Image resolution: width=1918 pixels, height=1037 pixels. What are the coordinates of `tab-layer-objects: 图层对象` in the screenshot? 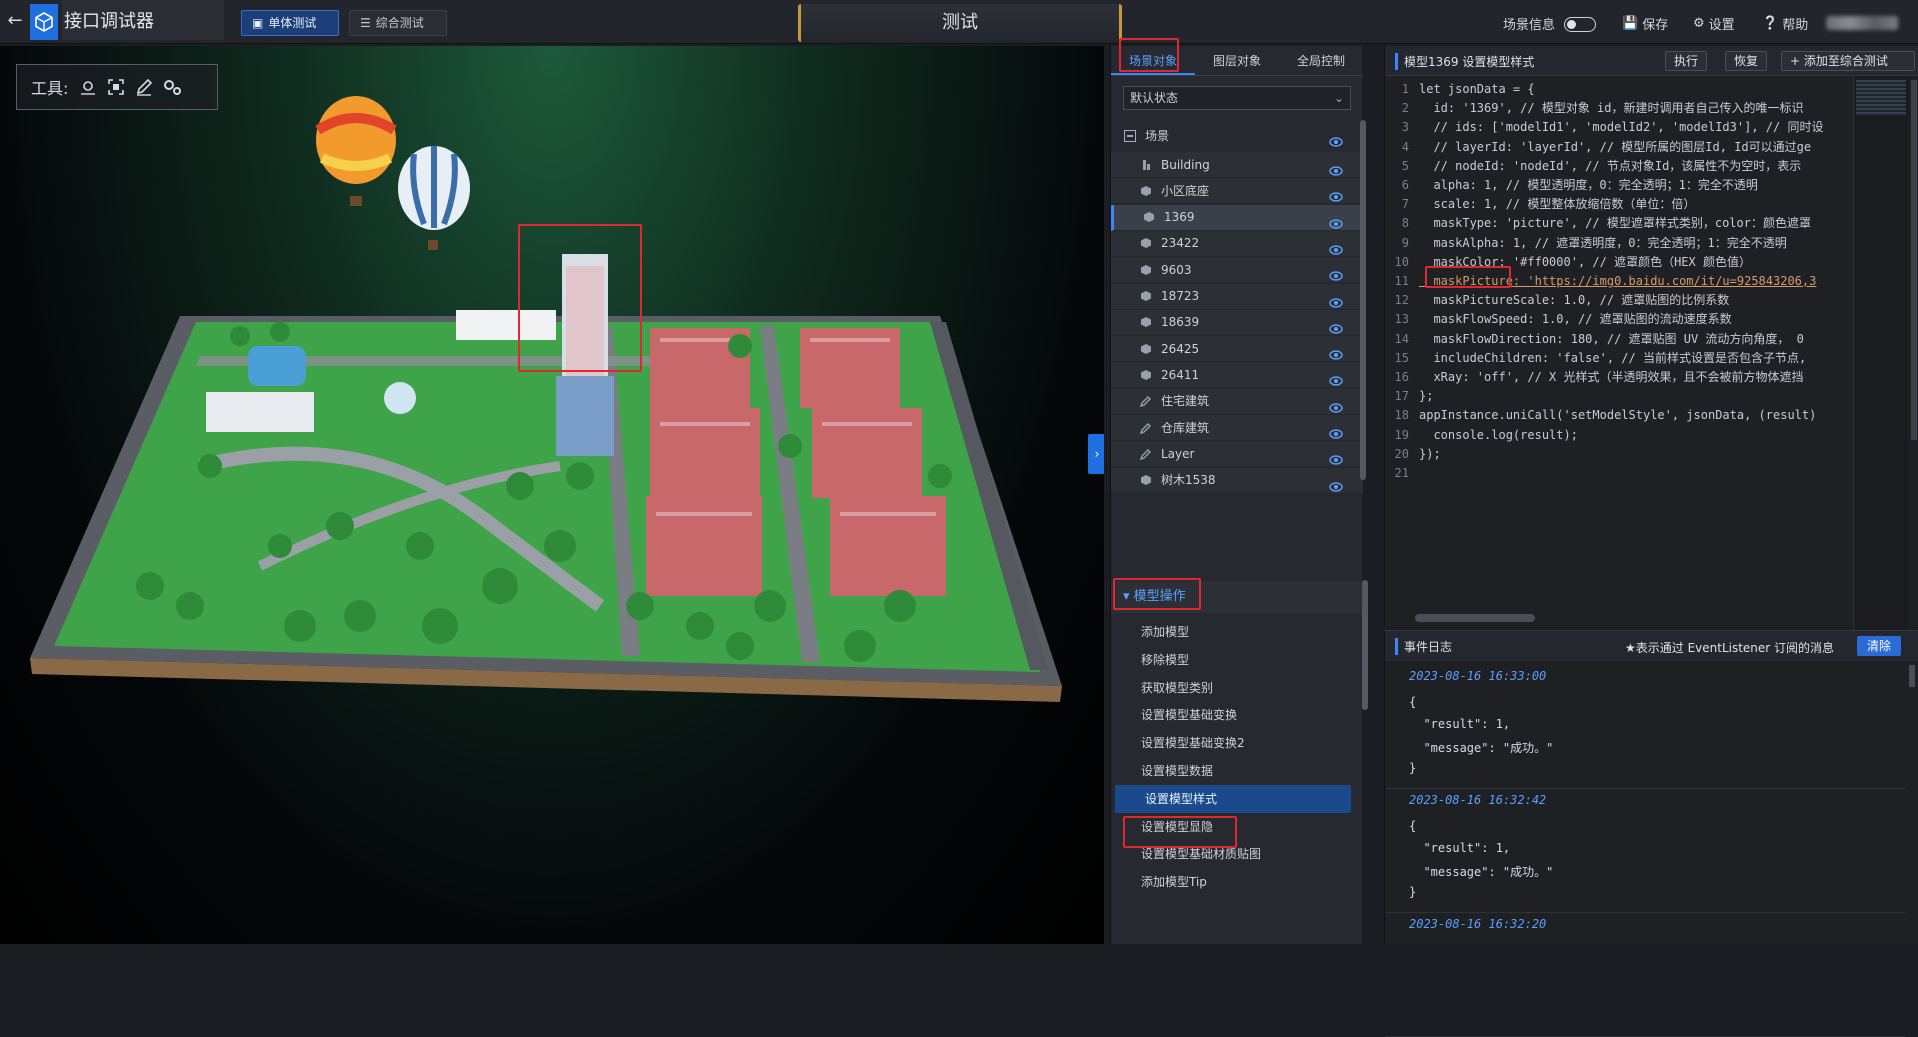 It's located at (1237, 60).